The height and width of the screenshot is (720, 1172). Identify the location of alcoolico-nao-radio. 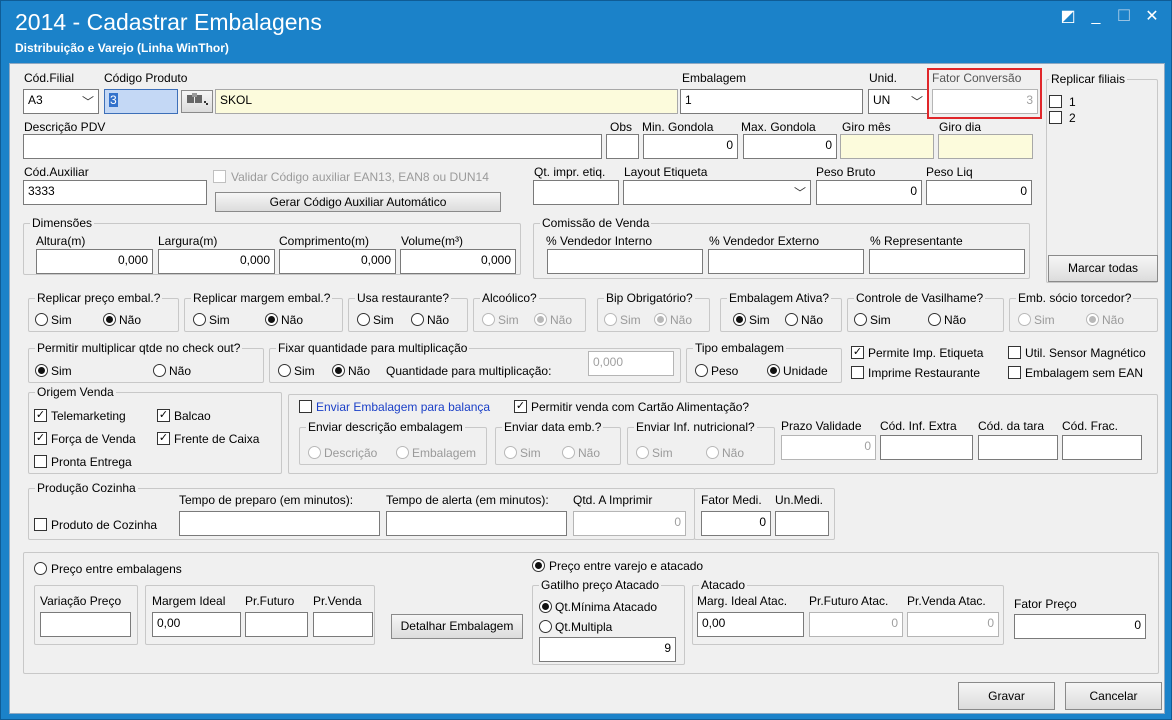
(540, 319).